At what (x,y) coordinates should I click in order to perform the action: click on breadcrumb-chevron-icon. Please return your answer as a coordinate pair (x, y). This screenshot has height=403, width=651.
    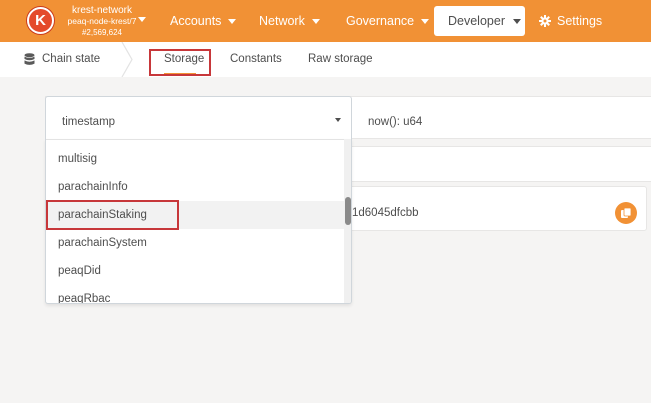
    Looking at the image, I should click on (127, 59).